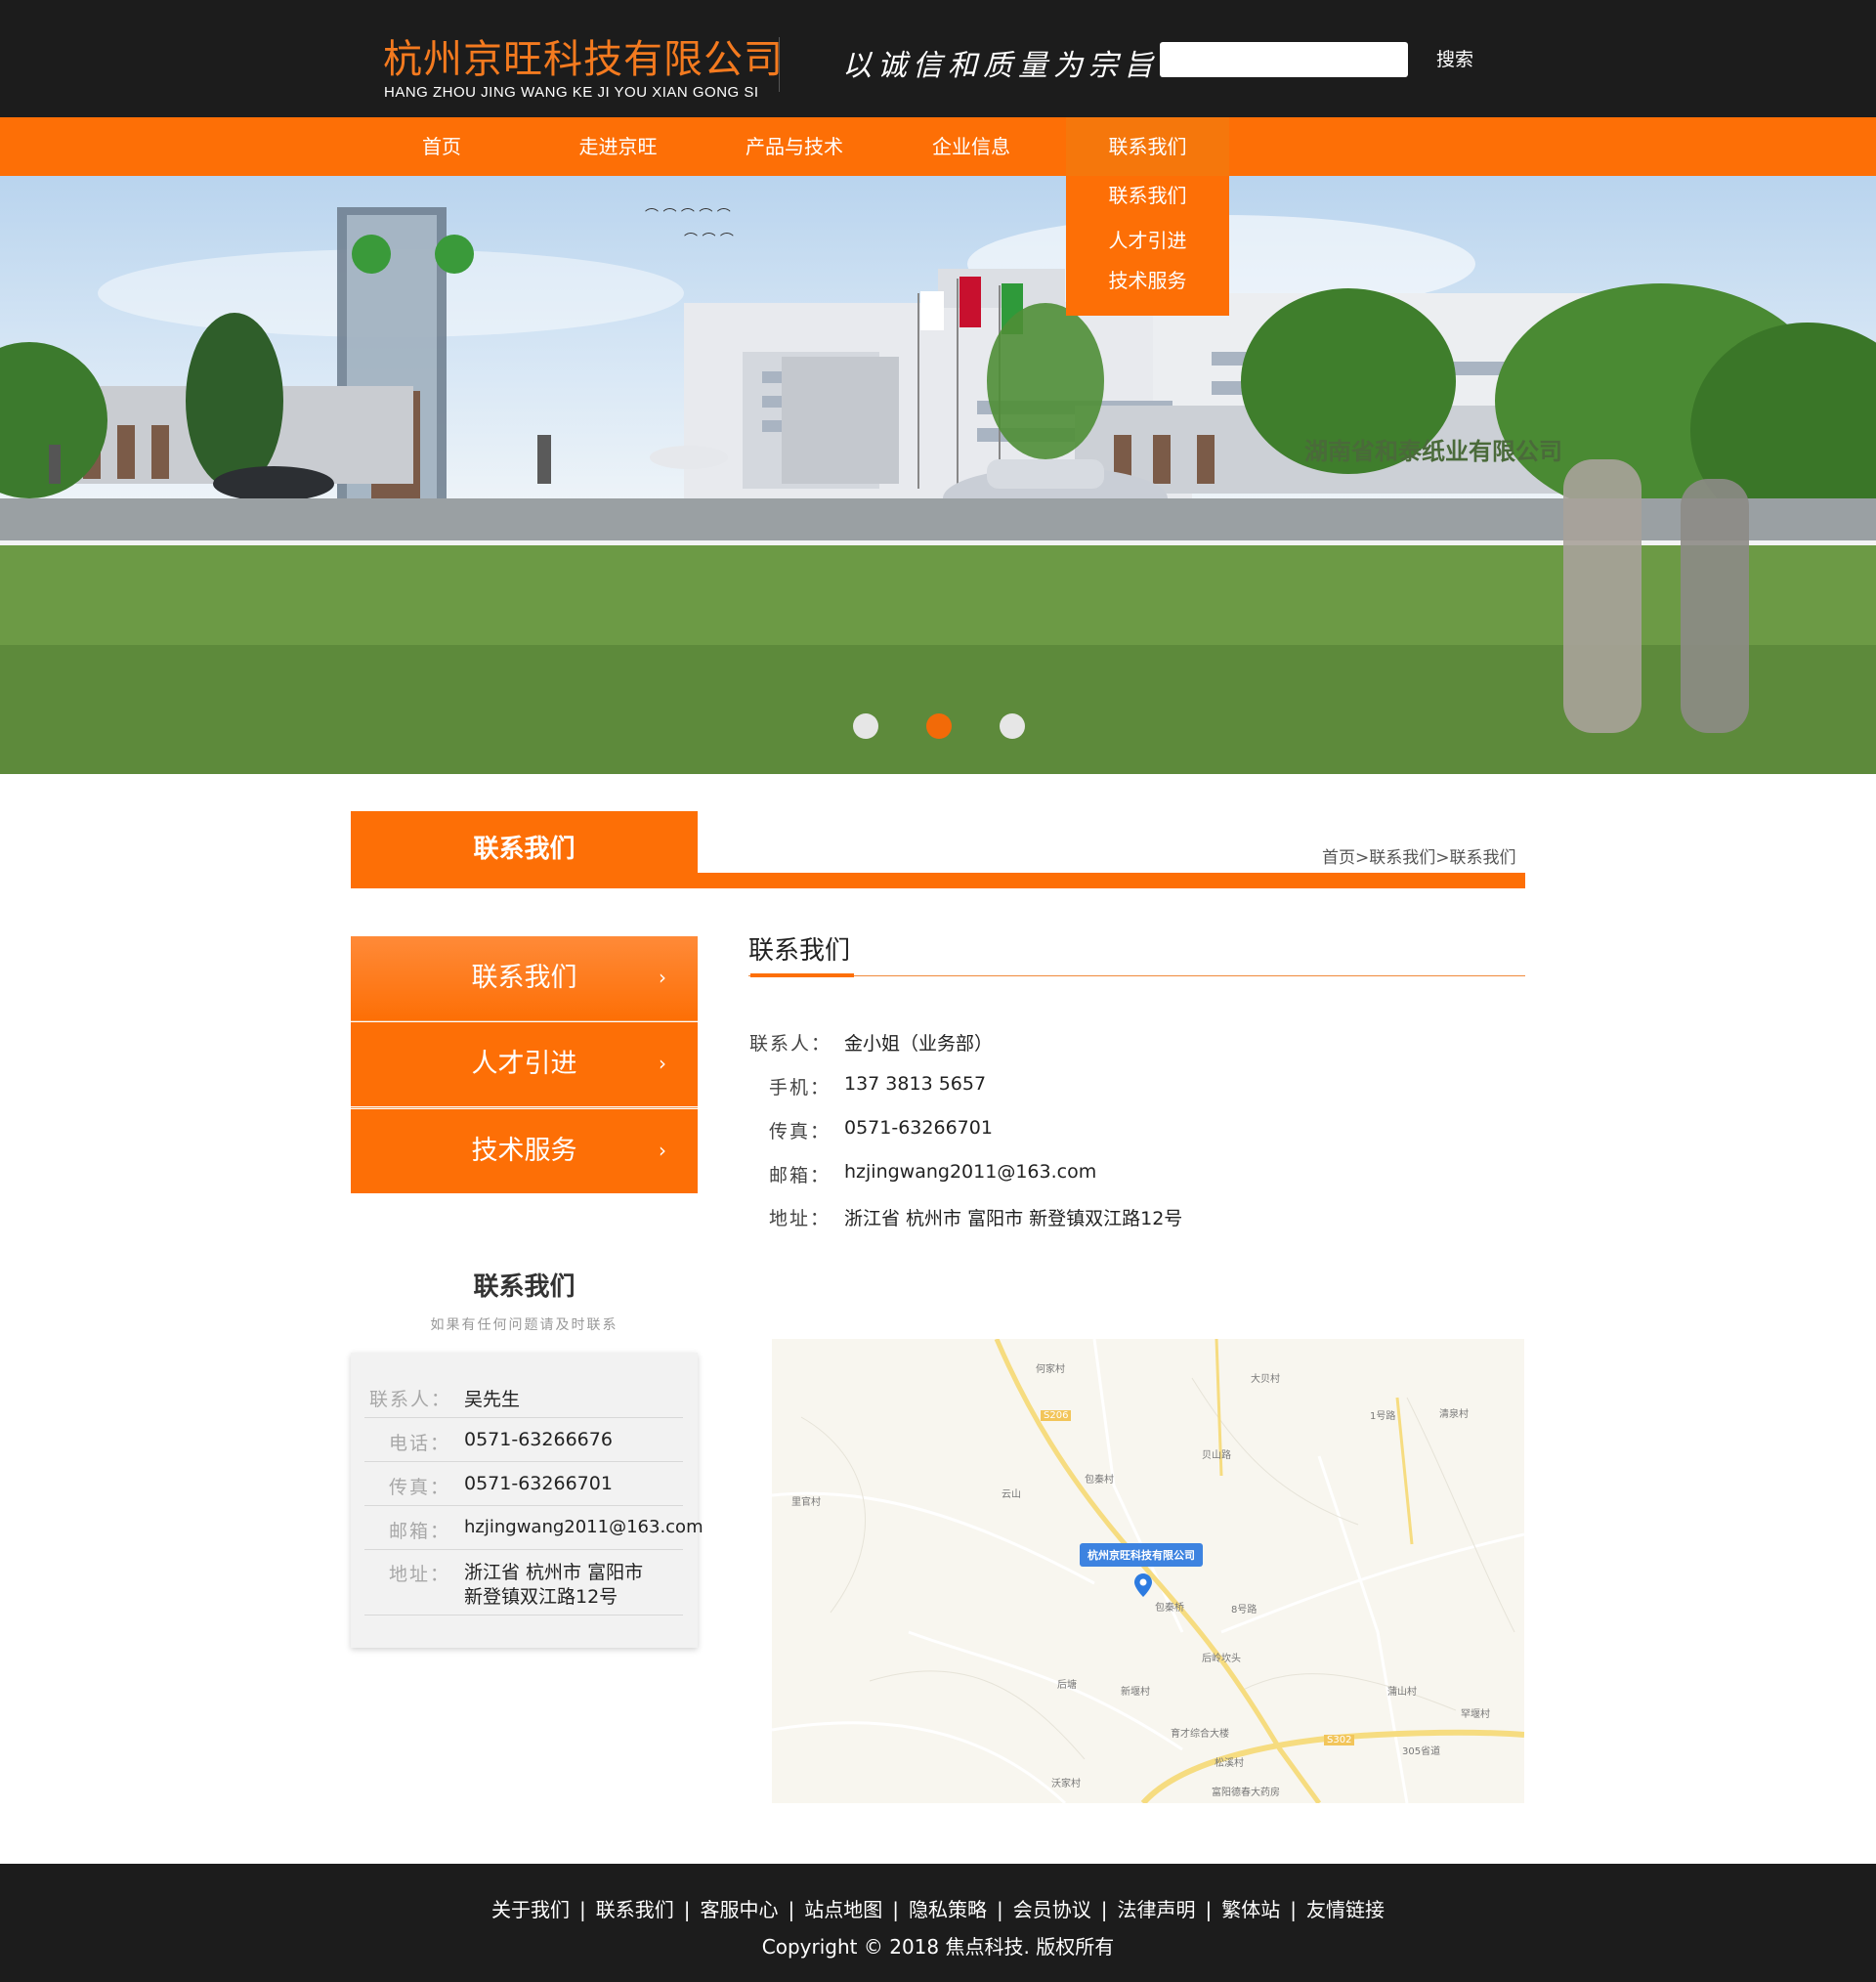  Describe the element at coordinates (618, 147) in the screenshot. I see `nav-item-about: 走进京旺` at that location.